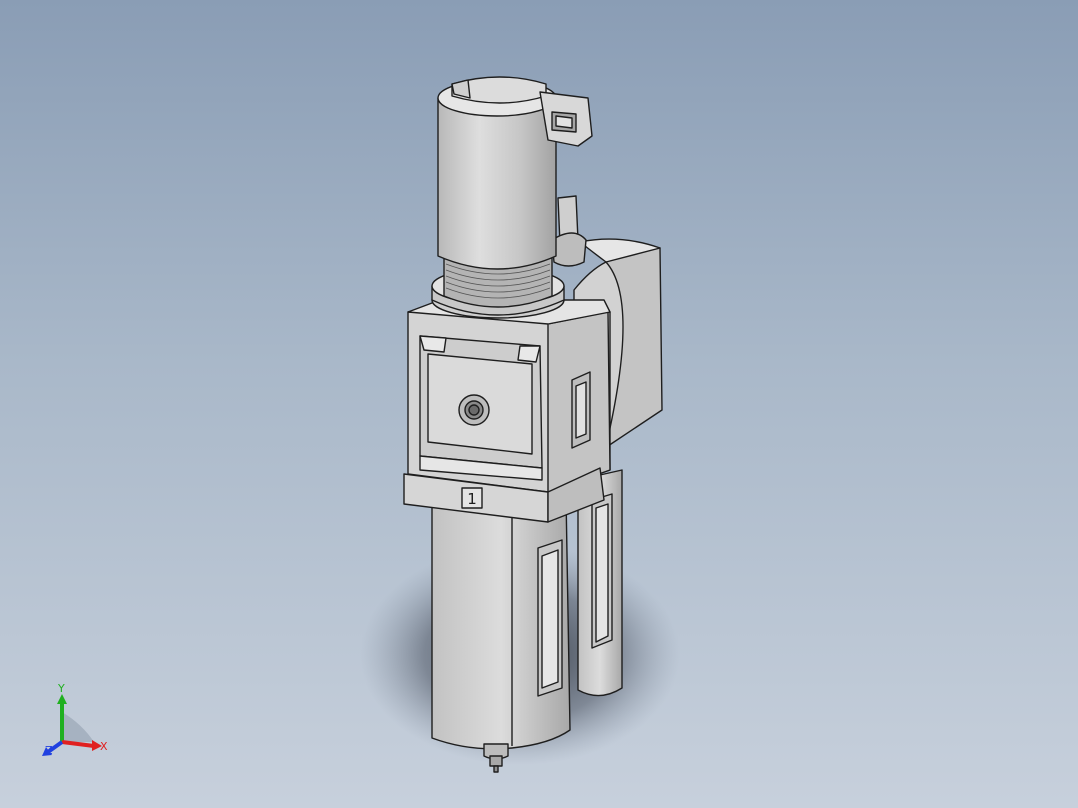 This screenshot has height=808, width=1078. Describe the element at coordinates (61, 689) in the screenshot. I see `triad-y-label: Y` at that location.